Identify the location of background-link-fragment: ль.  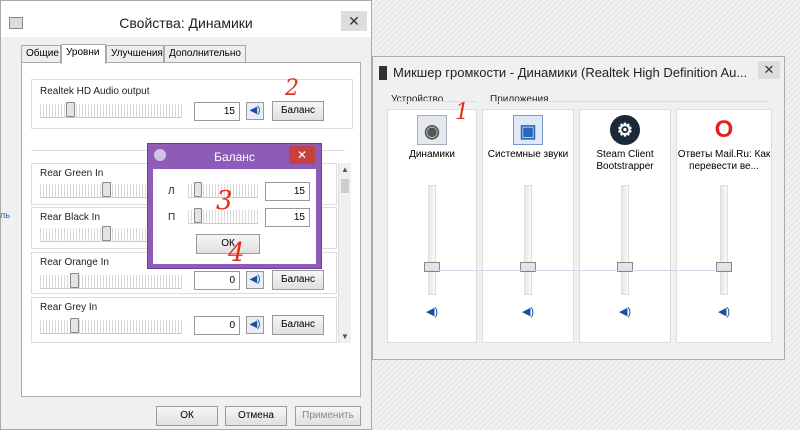
(5, 215).